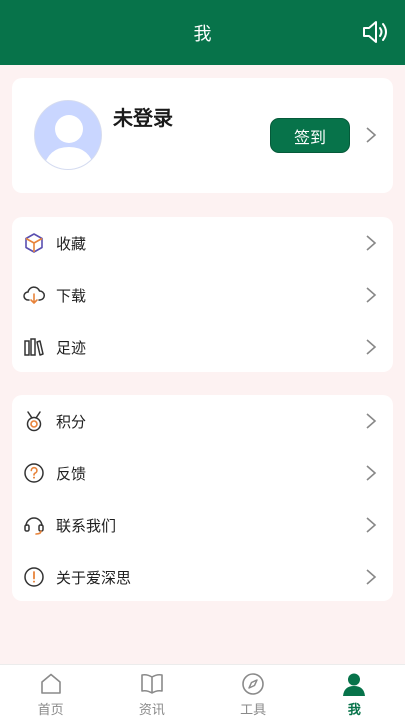 The height and width of the screenshot is (720, 405). Describe the element at coordinates (71, 347) in the screenshot. I see `menu-label: 足迹` at that location.